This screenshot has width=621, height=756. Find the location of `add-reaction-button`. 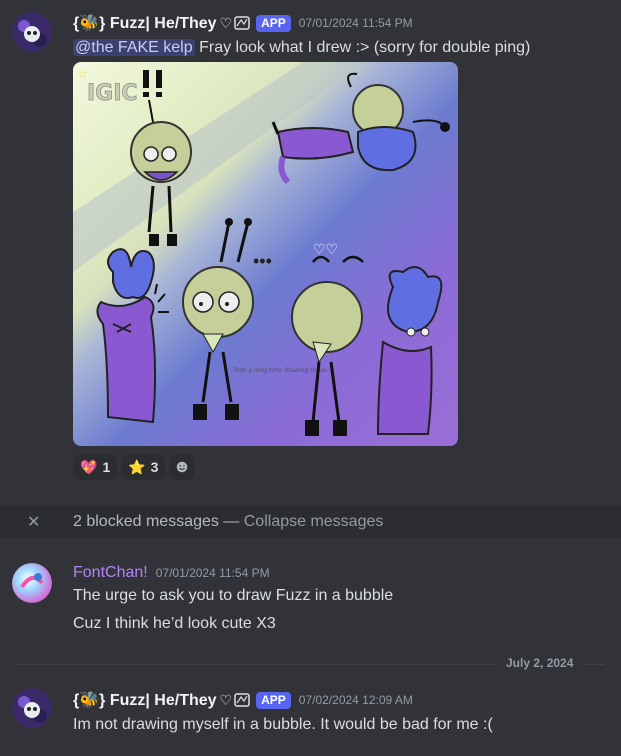

add-reaction-button is located at coordinates (182, 467).